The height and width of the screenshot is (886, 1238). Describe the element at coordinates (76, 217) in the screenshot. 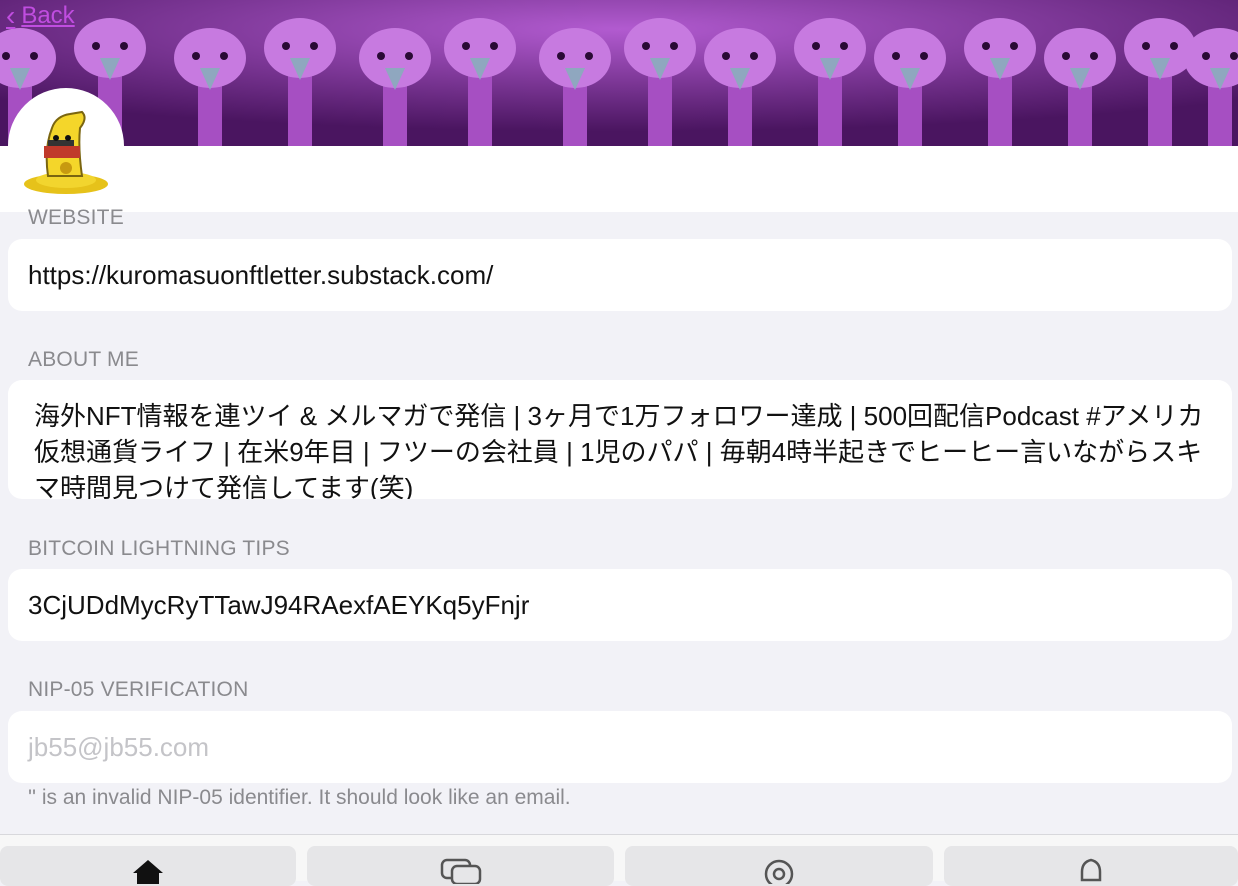

I see `website-label: WEBSITE` at that location.